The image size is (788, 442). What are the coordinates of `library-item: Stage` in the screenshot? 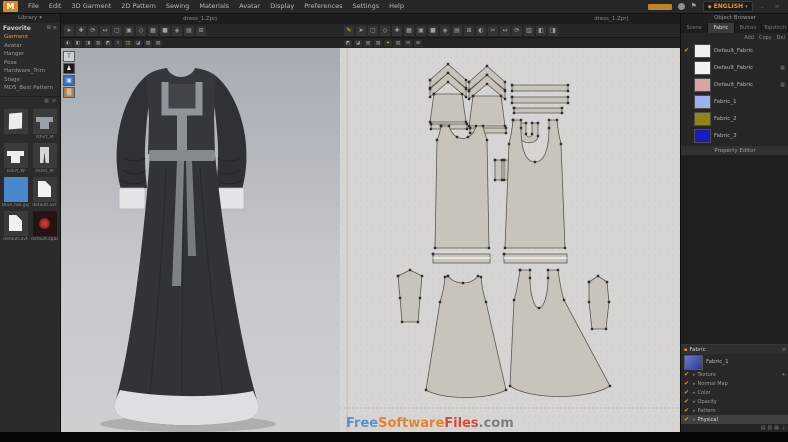 It's located at (30, 80).